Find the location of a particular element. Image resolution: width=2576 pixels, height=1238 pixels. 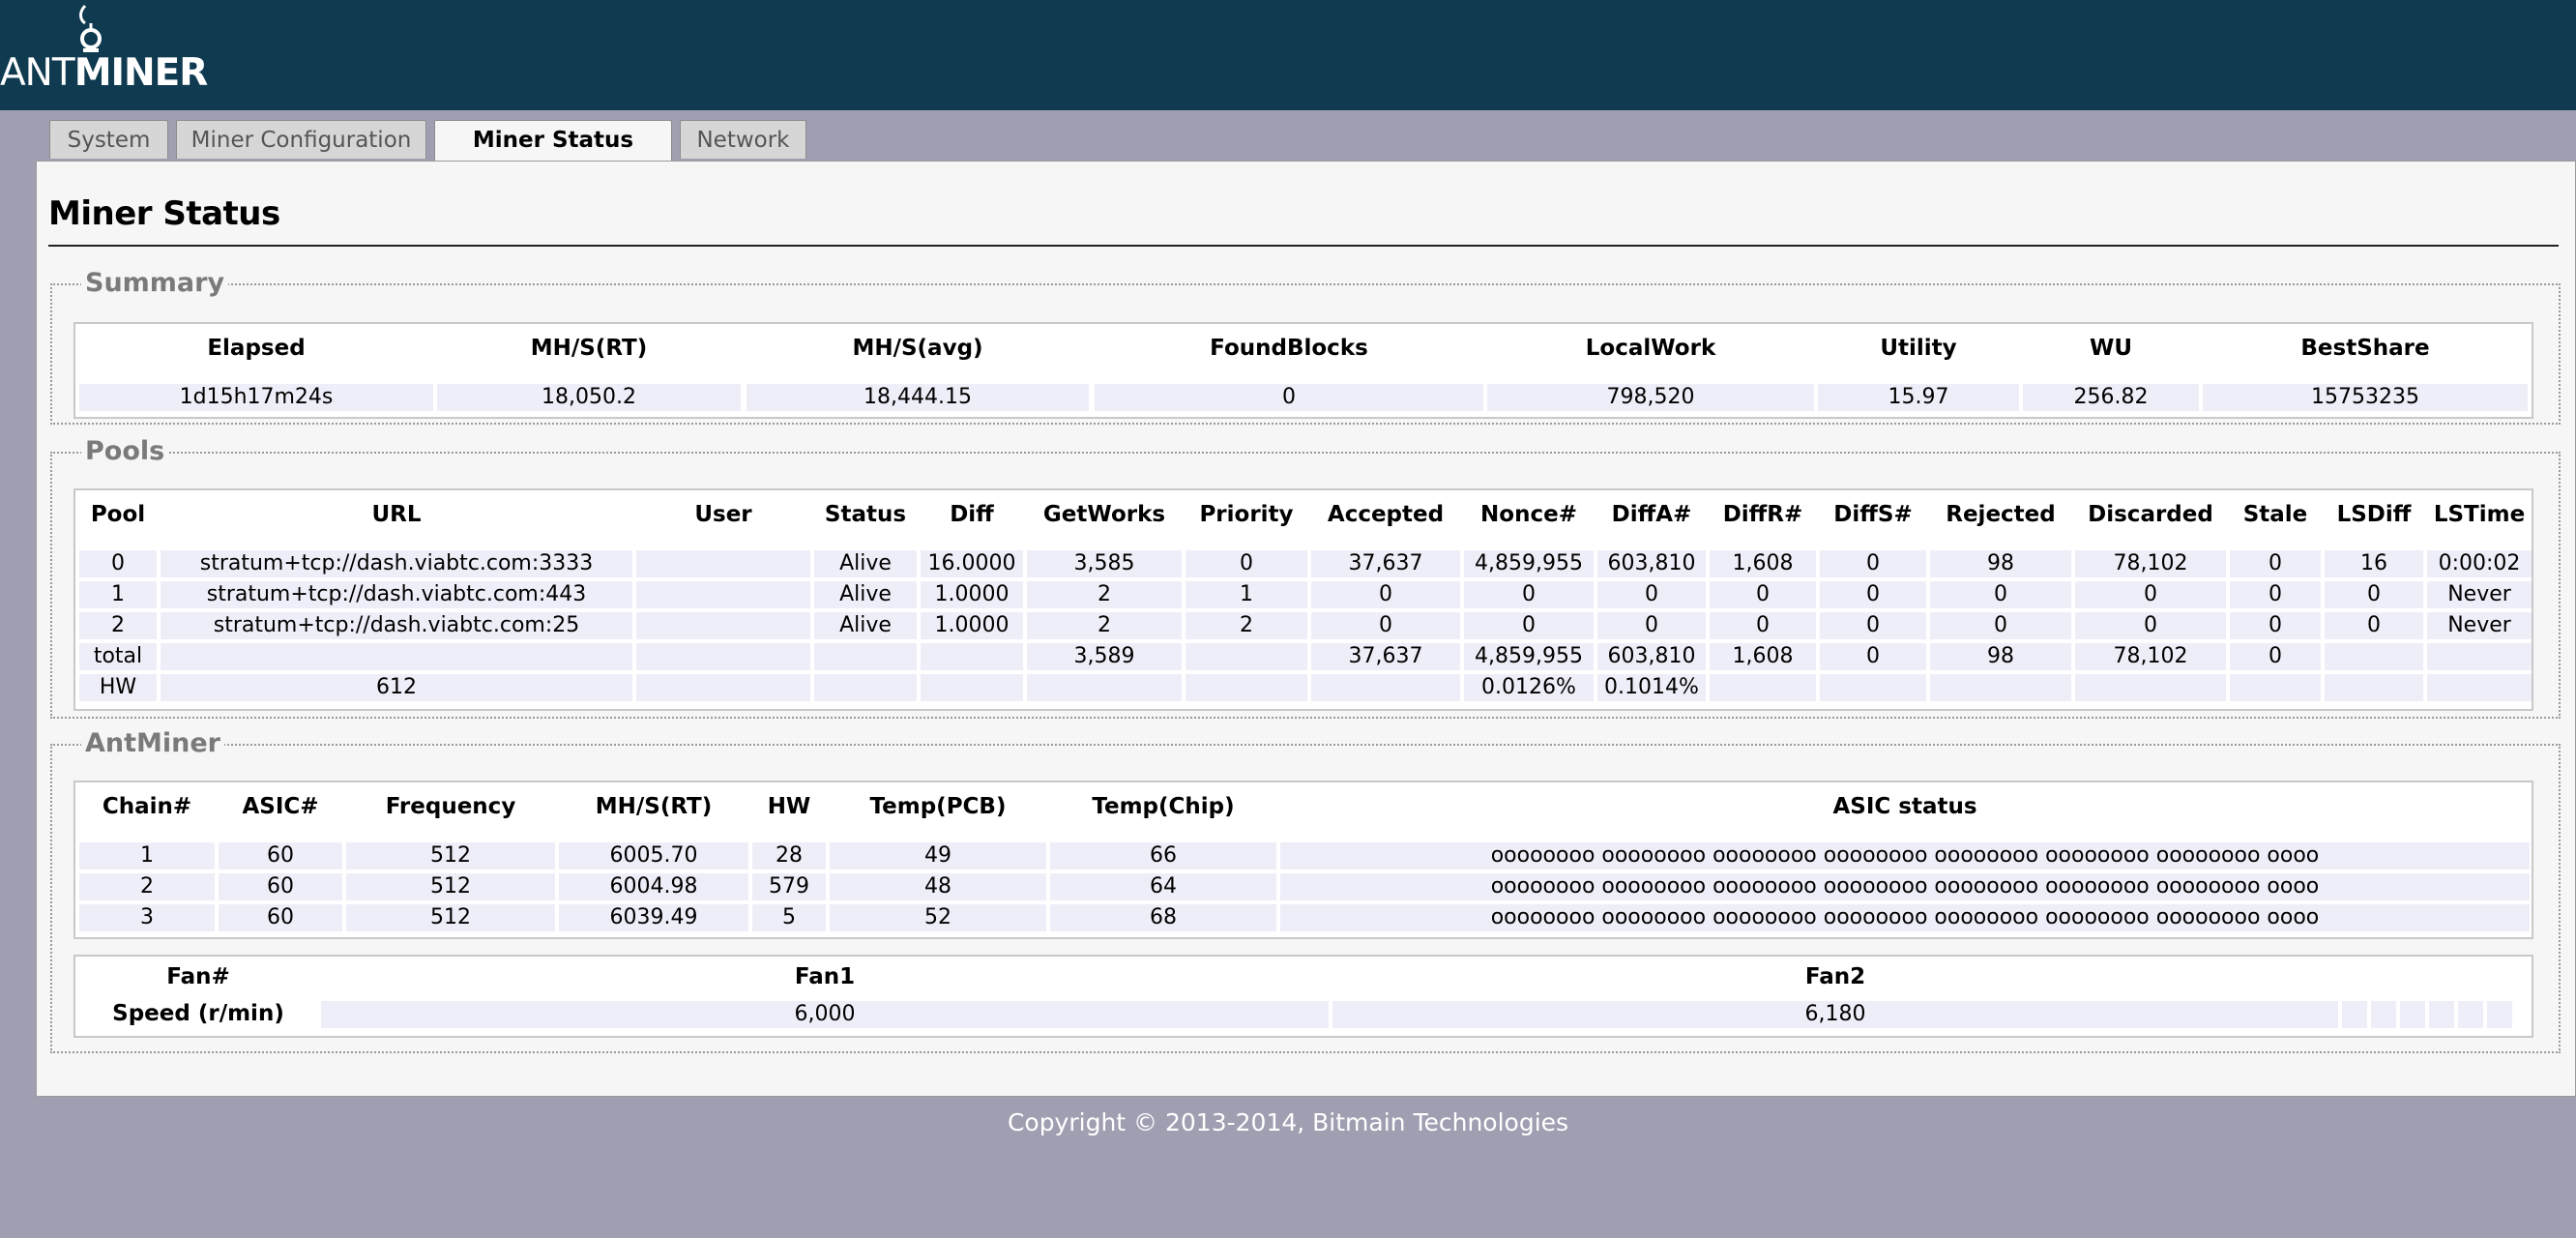

pools-header: Rejected is located at coordinates (2001, 514).